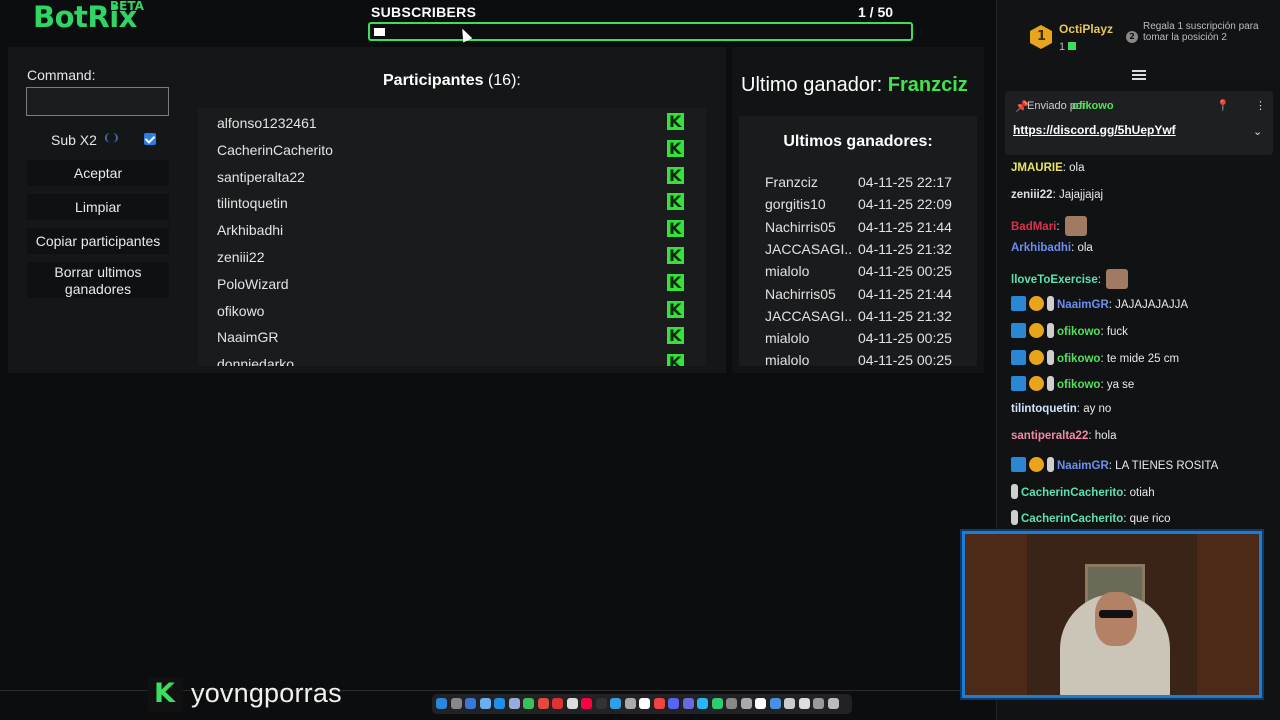 Image resolution: width=1280 pixels, height=720 pixels. I want to click on chat-message: ofikowo: te mide 25 cm, so click(1095, 359).